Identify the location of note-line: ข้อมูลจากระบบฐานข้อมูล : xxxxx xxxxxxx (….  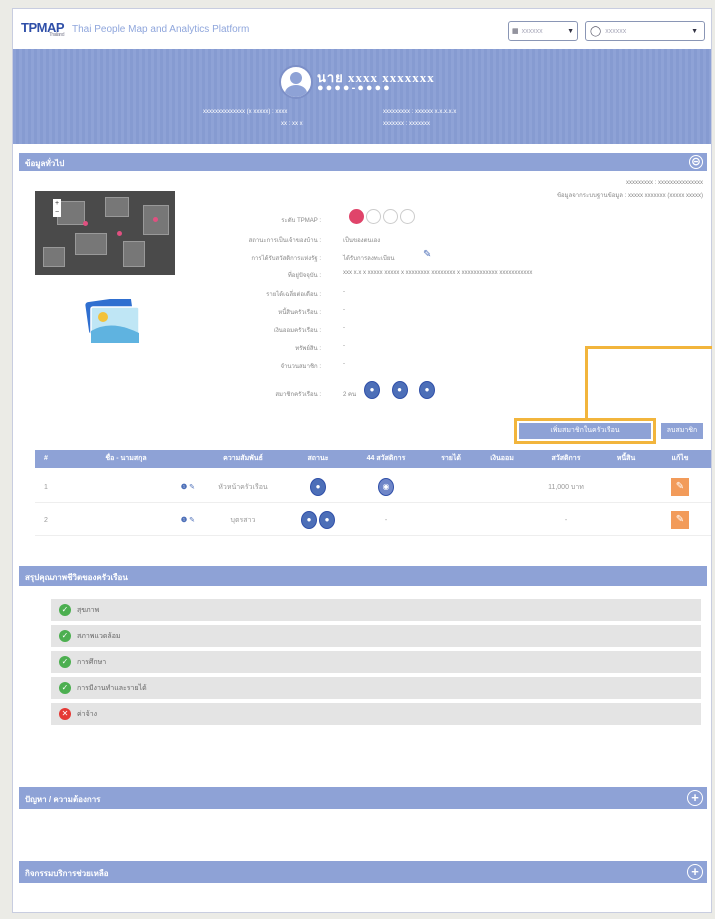
(629, 196).